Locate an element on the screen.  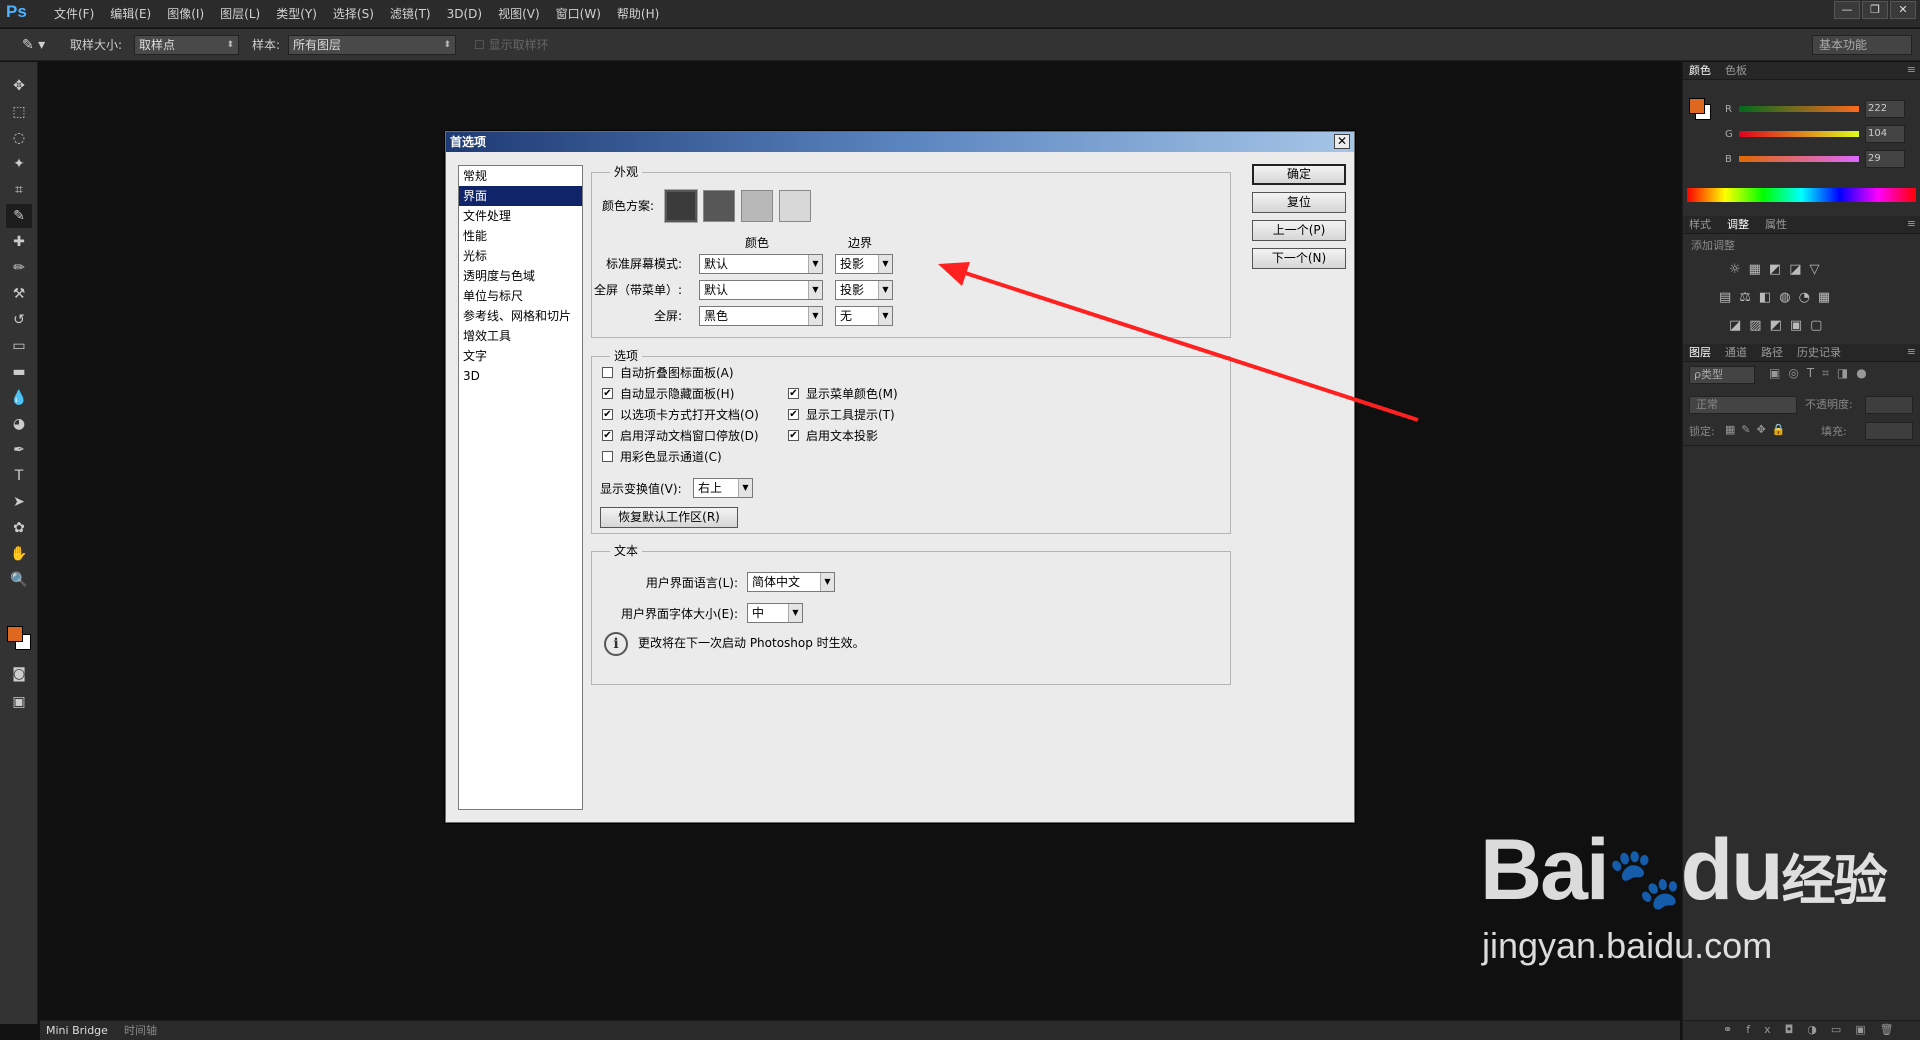
watermark-brand: Bai🐾du经验 is located at coordinates (1684, 874).